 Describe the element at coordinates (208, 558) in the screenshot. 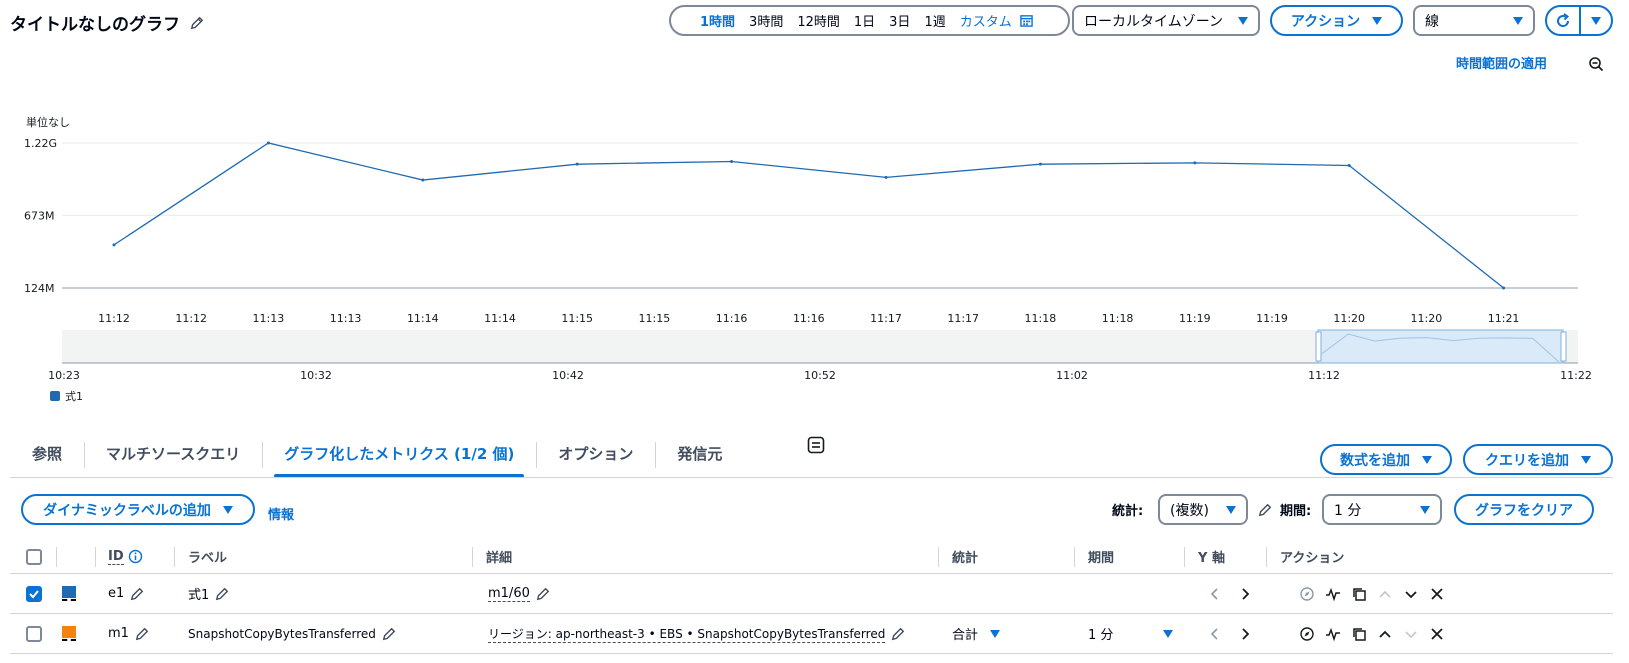

I see `header-label: ラベル` at that location.